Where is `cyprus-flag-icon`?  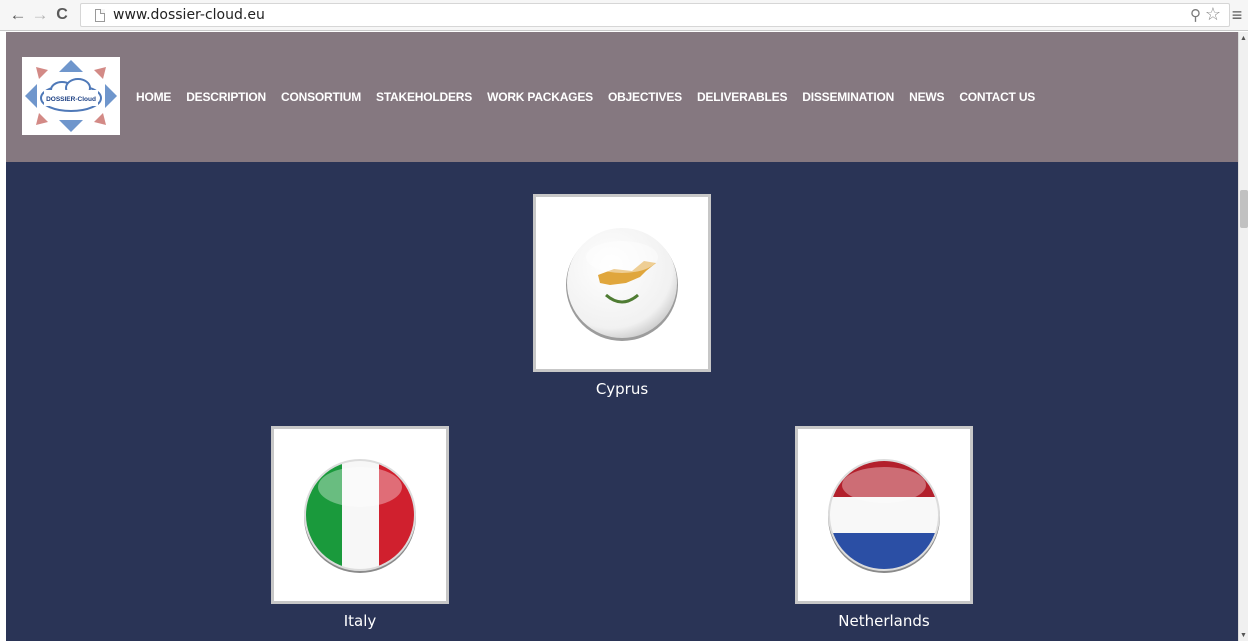 cyprus-flag-icon is located at coordinates (622, 284).